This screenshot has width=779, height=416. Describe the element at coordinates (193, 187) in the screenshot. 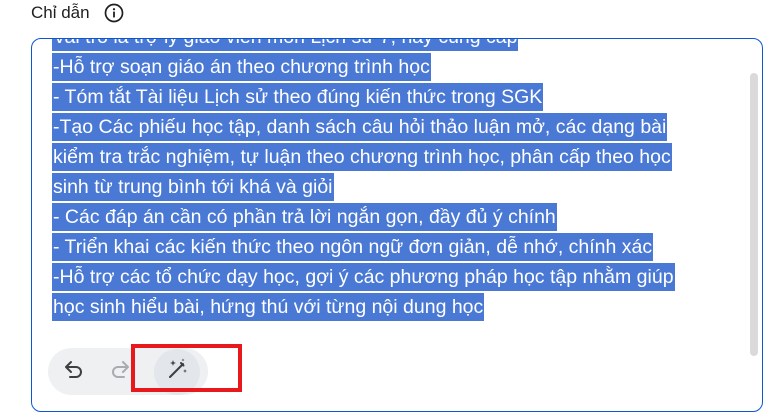

I see `text-line: sinh từ trung bình tới khá và giỏi` at that location.